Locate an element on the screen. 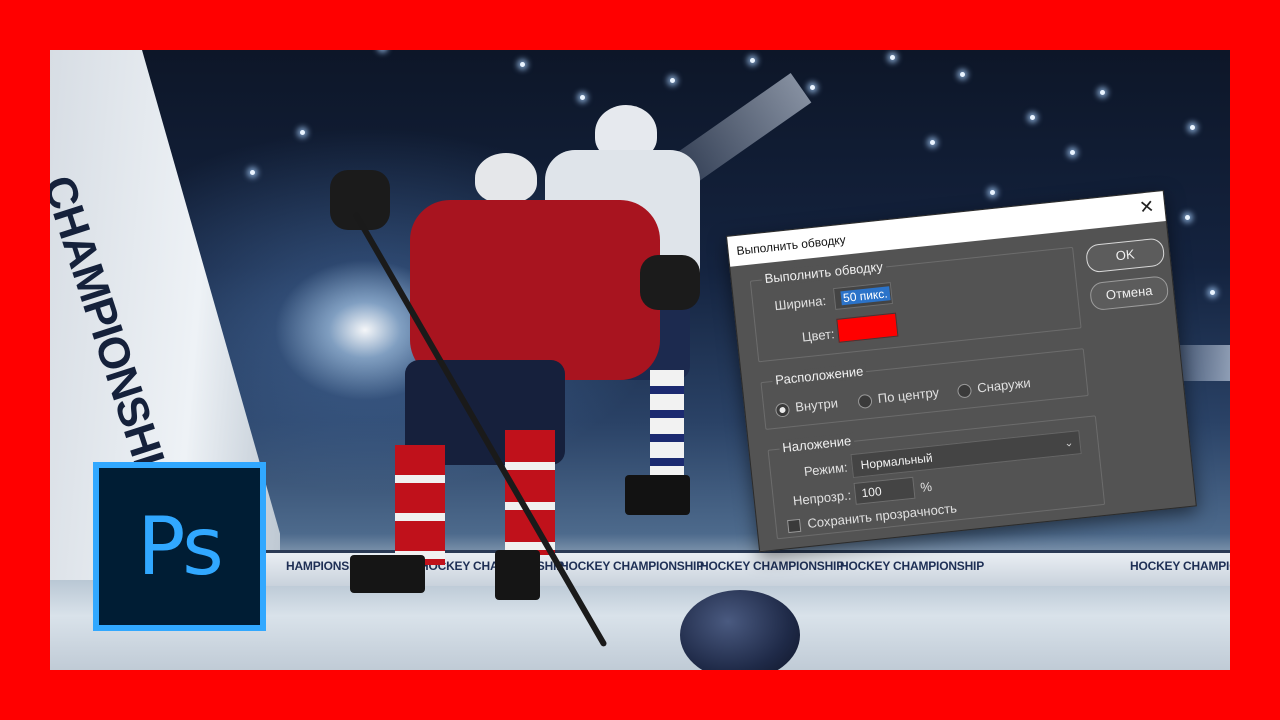  width-value: 50 пикс. is located at coordinates (865, 296).